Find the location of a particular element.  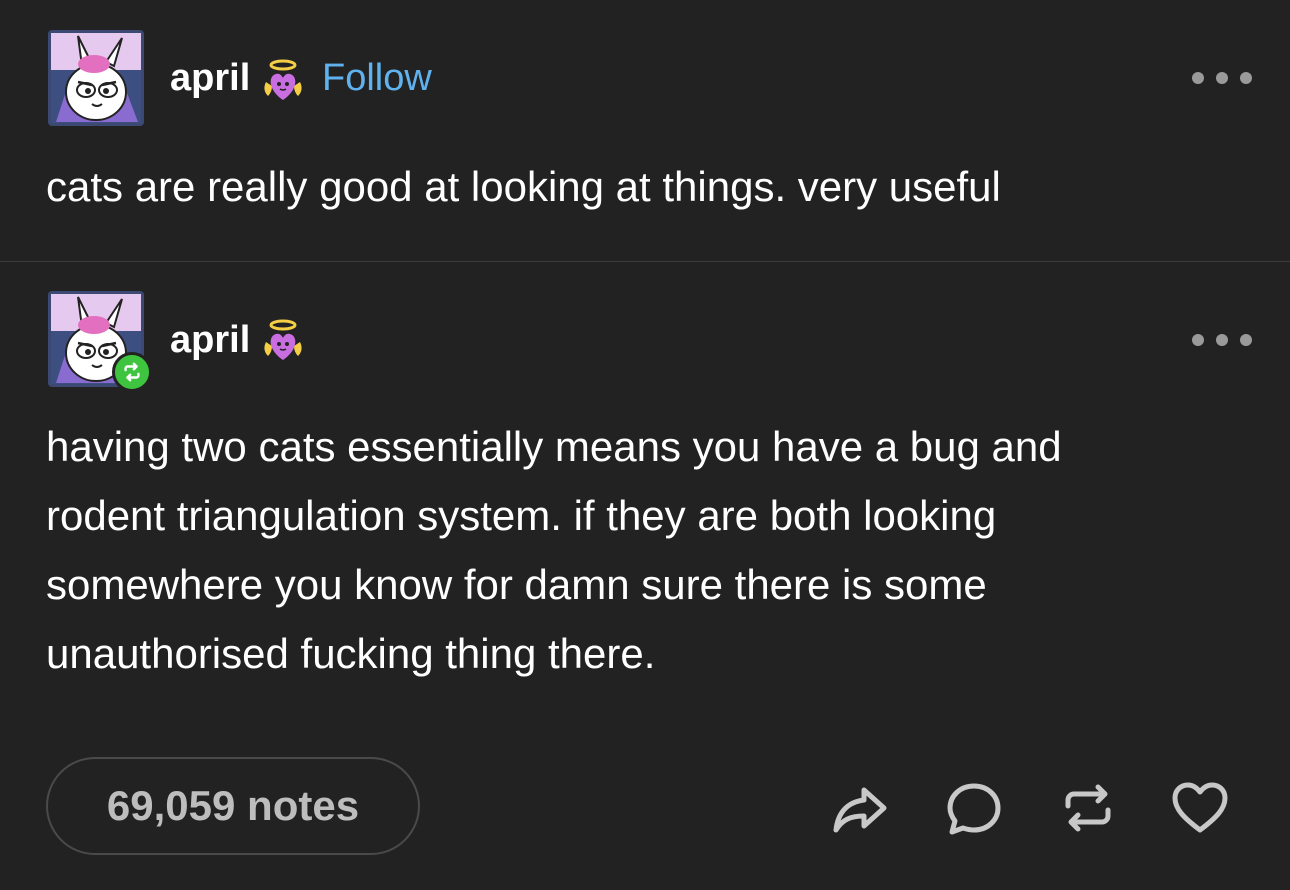

avatar-image is located at coordinates (96, 78).